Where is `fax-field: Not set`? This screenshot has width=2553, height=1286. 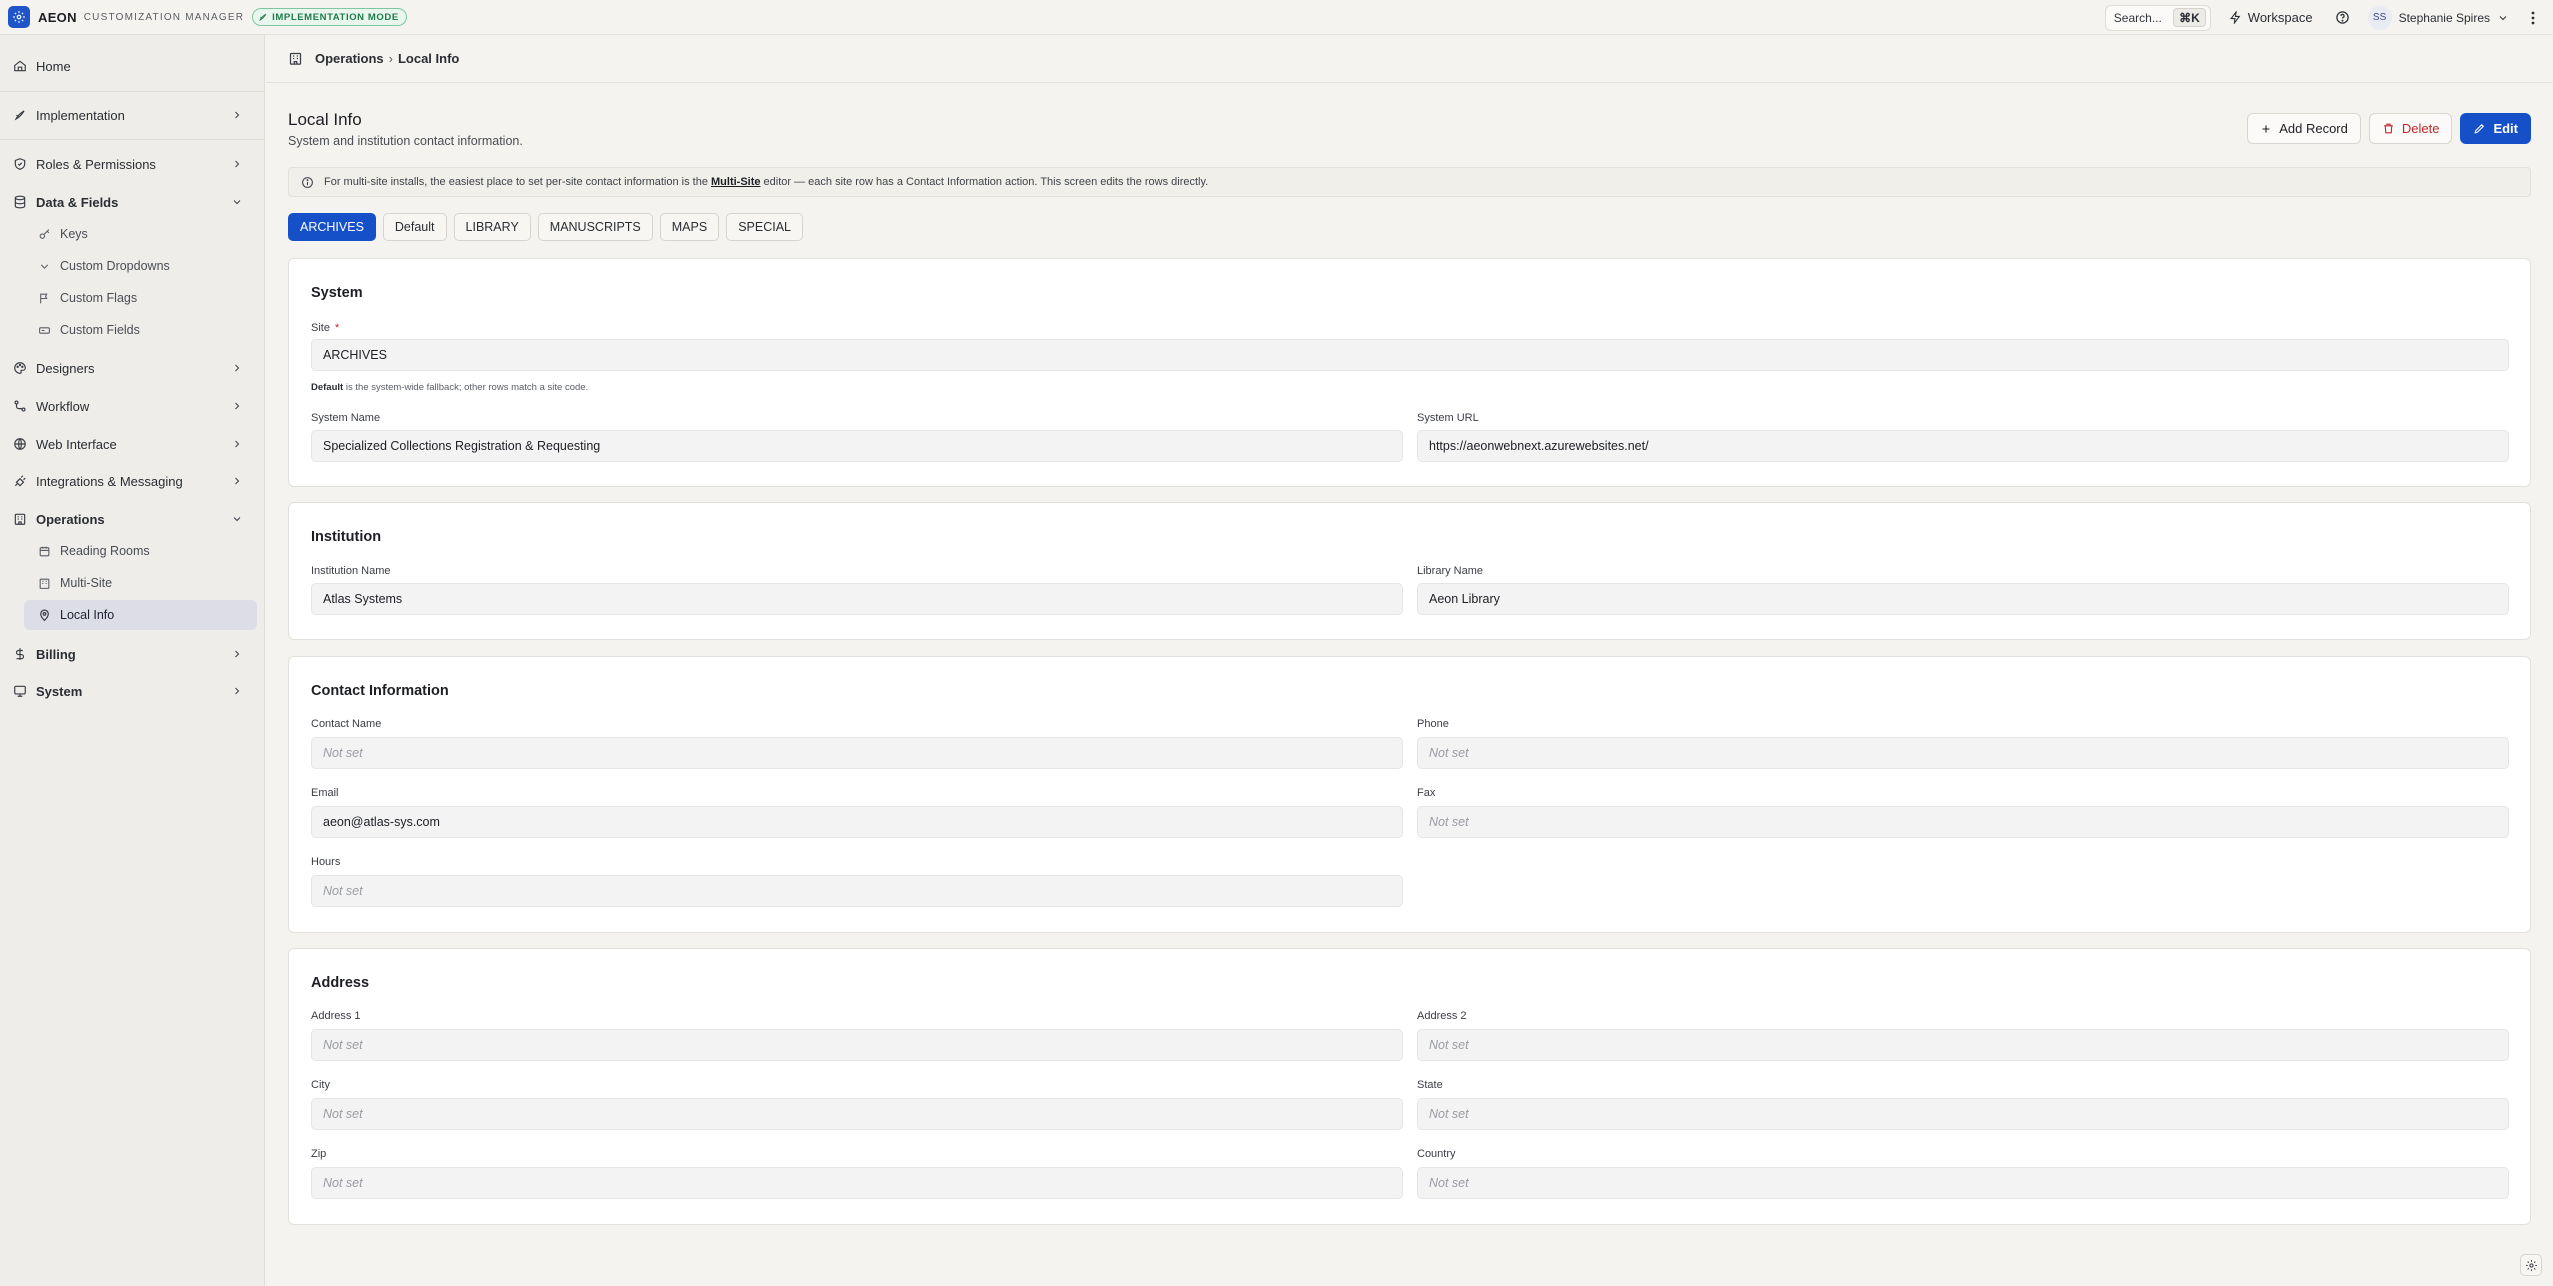
fax-field: Not set is located at coordinates (1963, 822).